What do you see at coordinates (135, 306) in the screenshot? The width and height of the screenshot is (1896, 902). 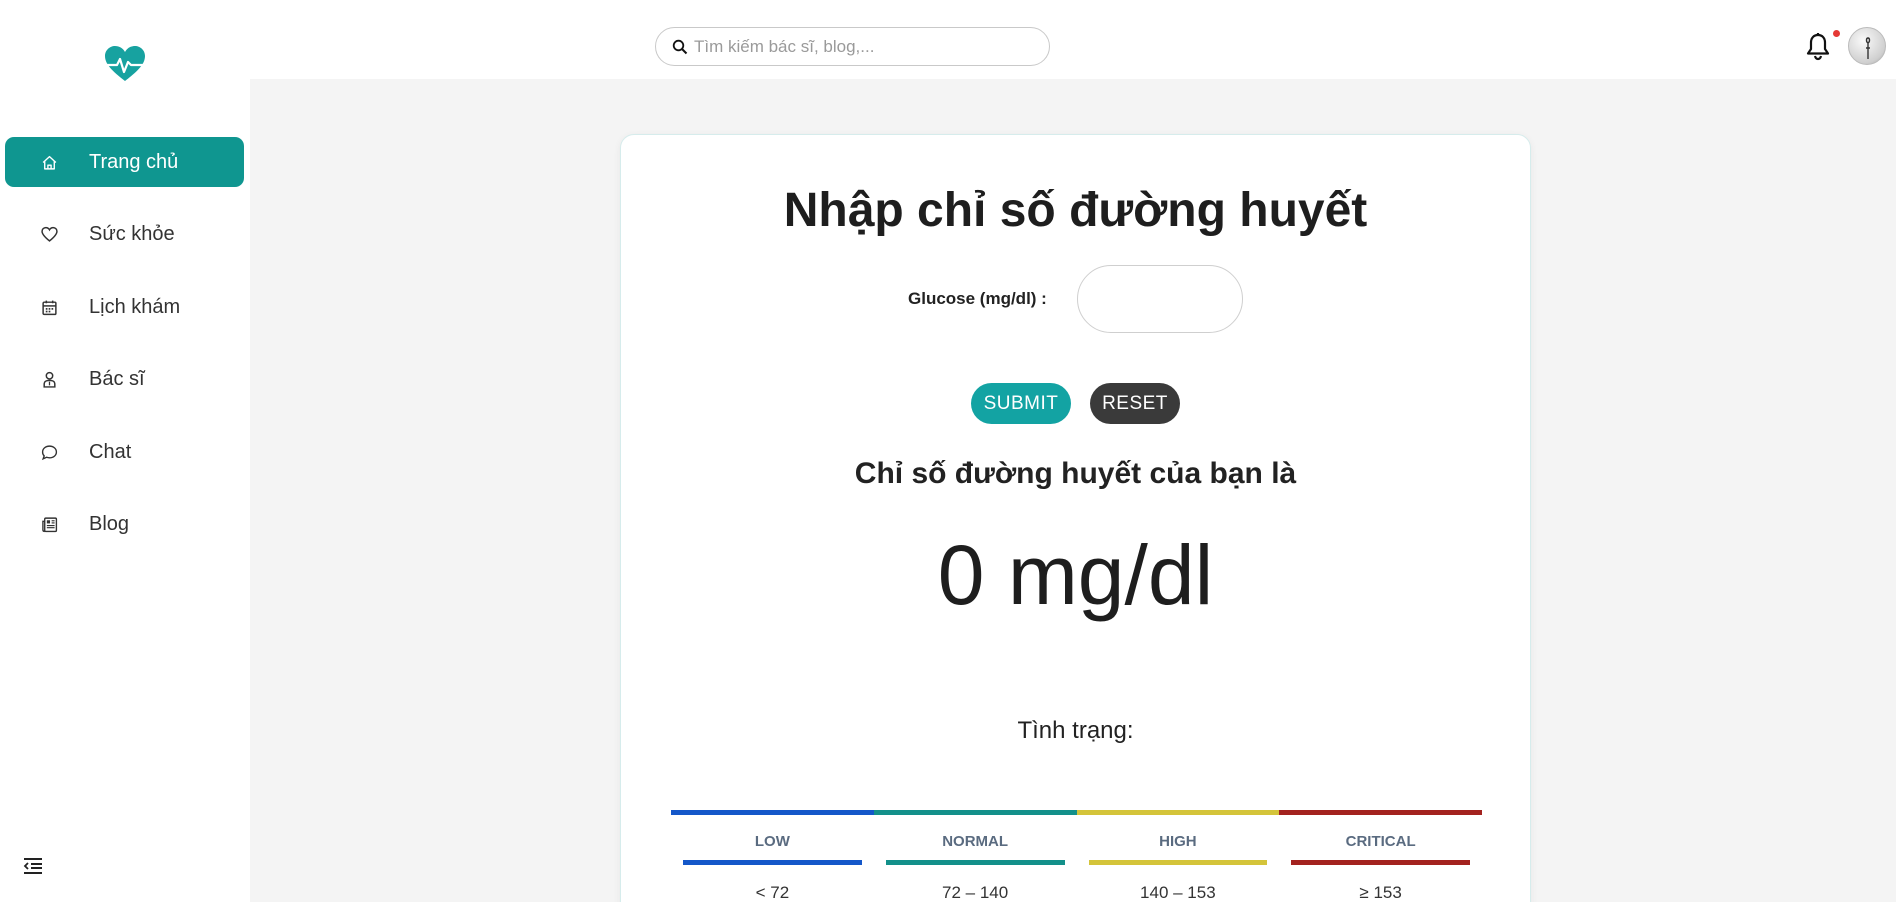 I see `sidebar-item-label: Lịch khám` at bounding box center [135, 306].